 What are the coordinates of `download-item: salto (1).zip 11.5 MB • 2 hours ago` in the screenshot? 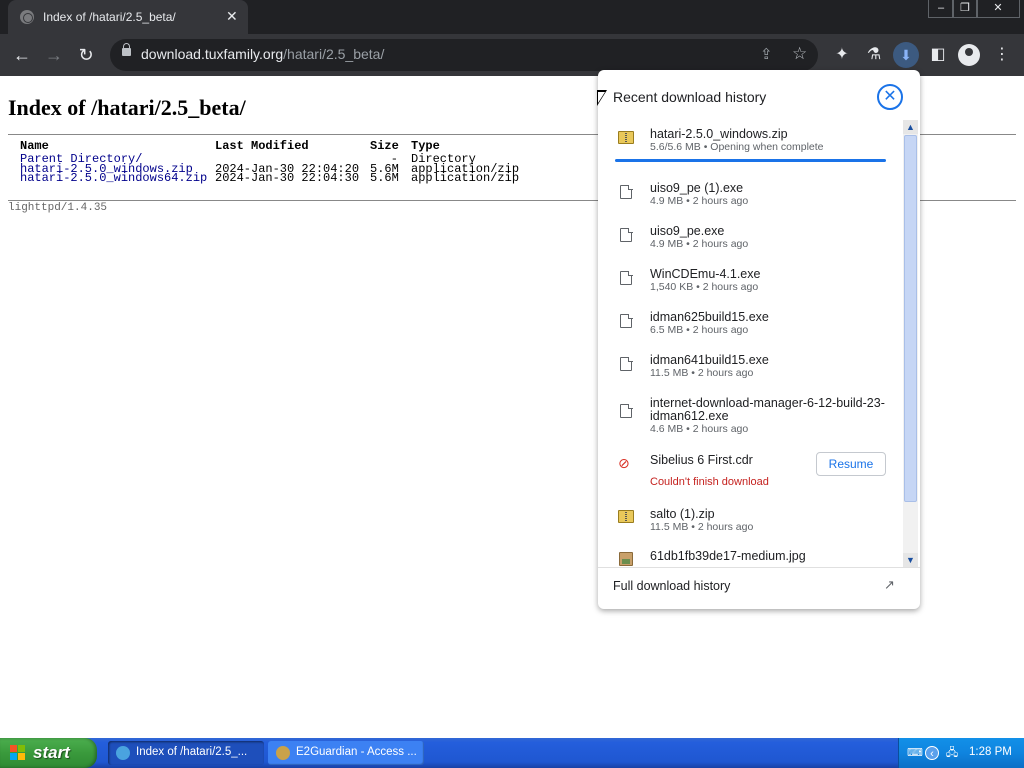 It's located at (750, 523).